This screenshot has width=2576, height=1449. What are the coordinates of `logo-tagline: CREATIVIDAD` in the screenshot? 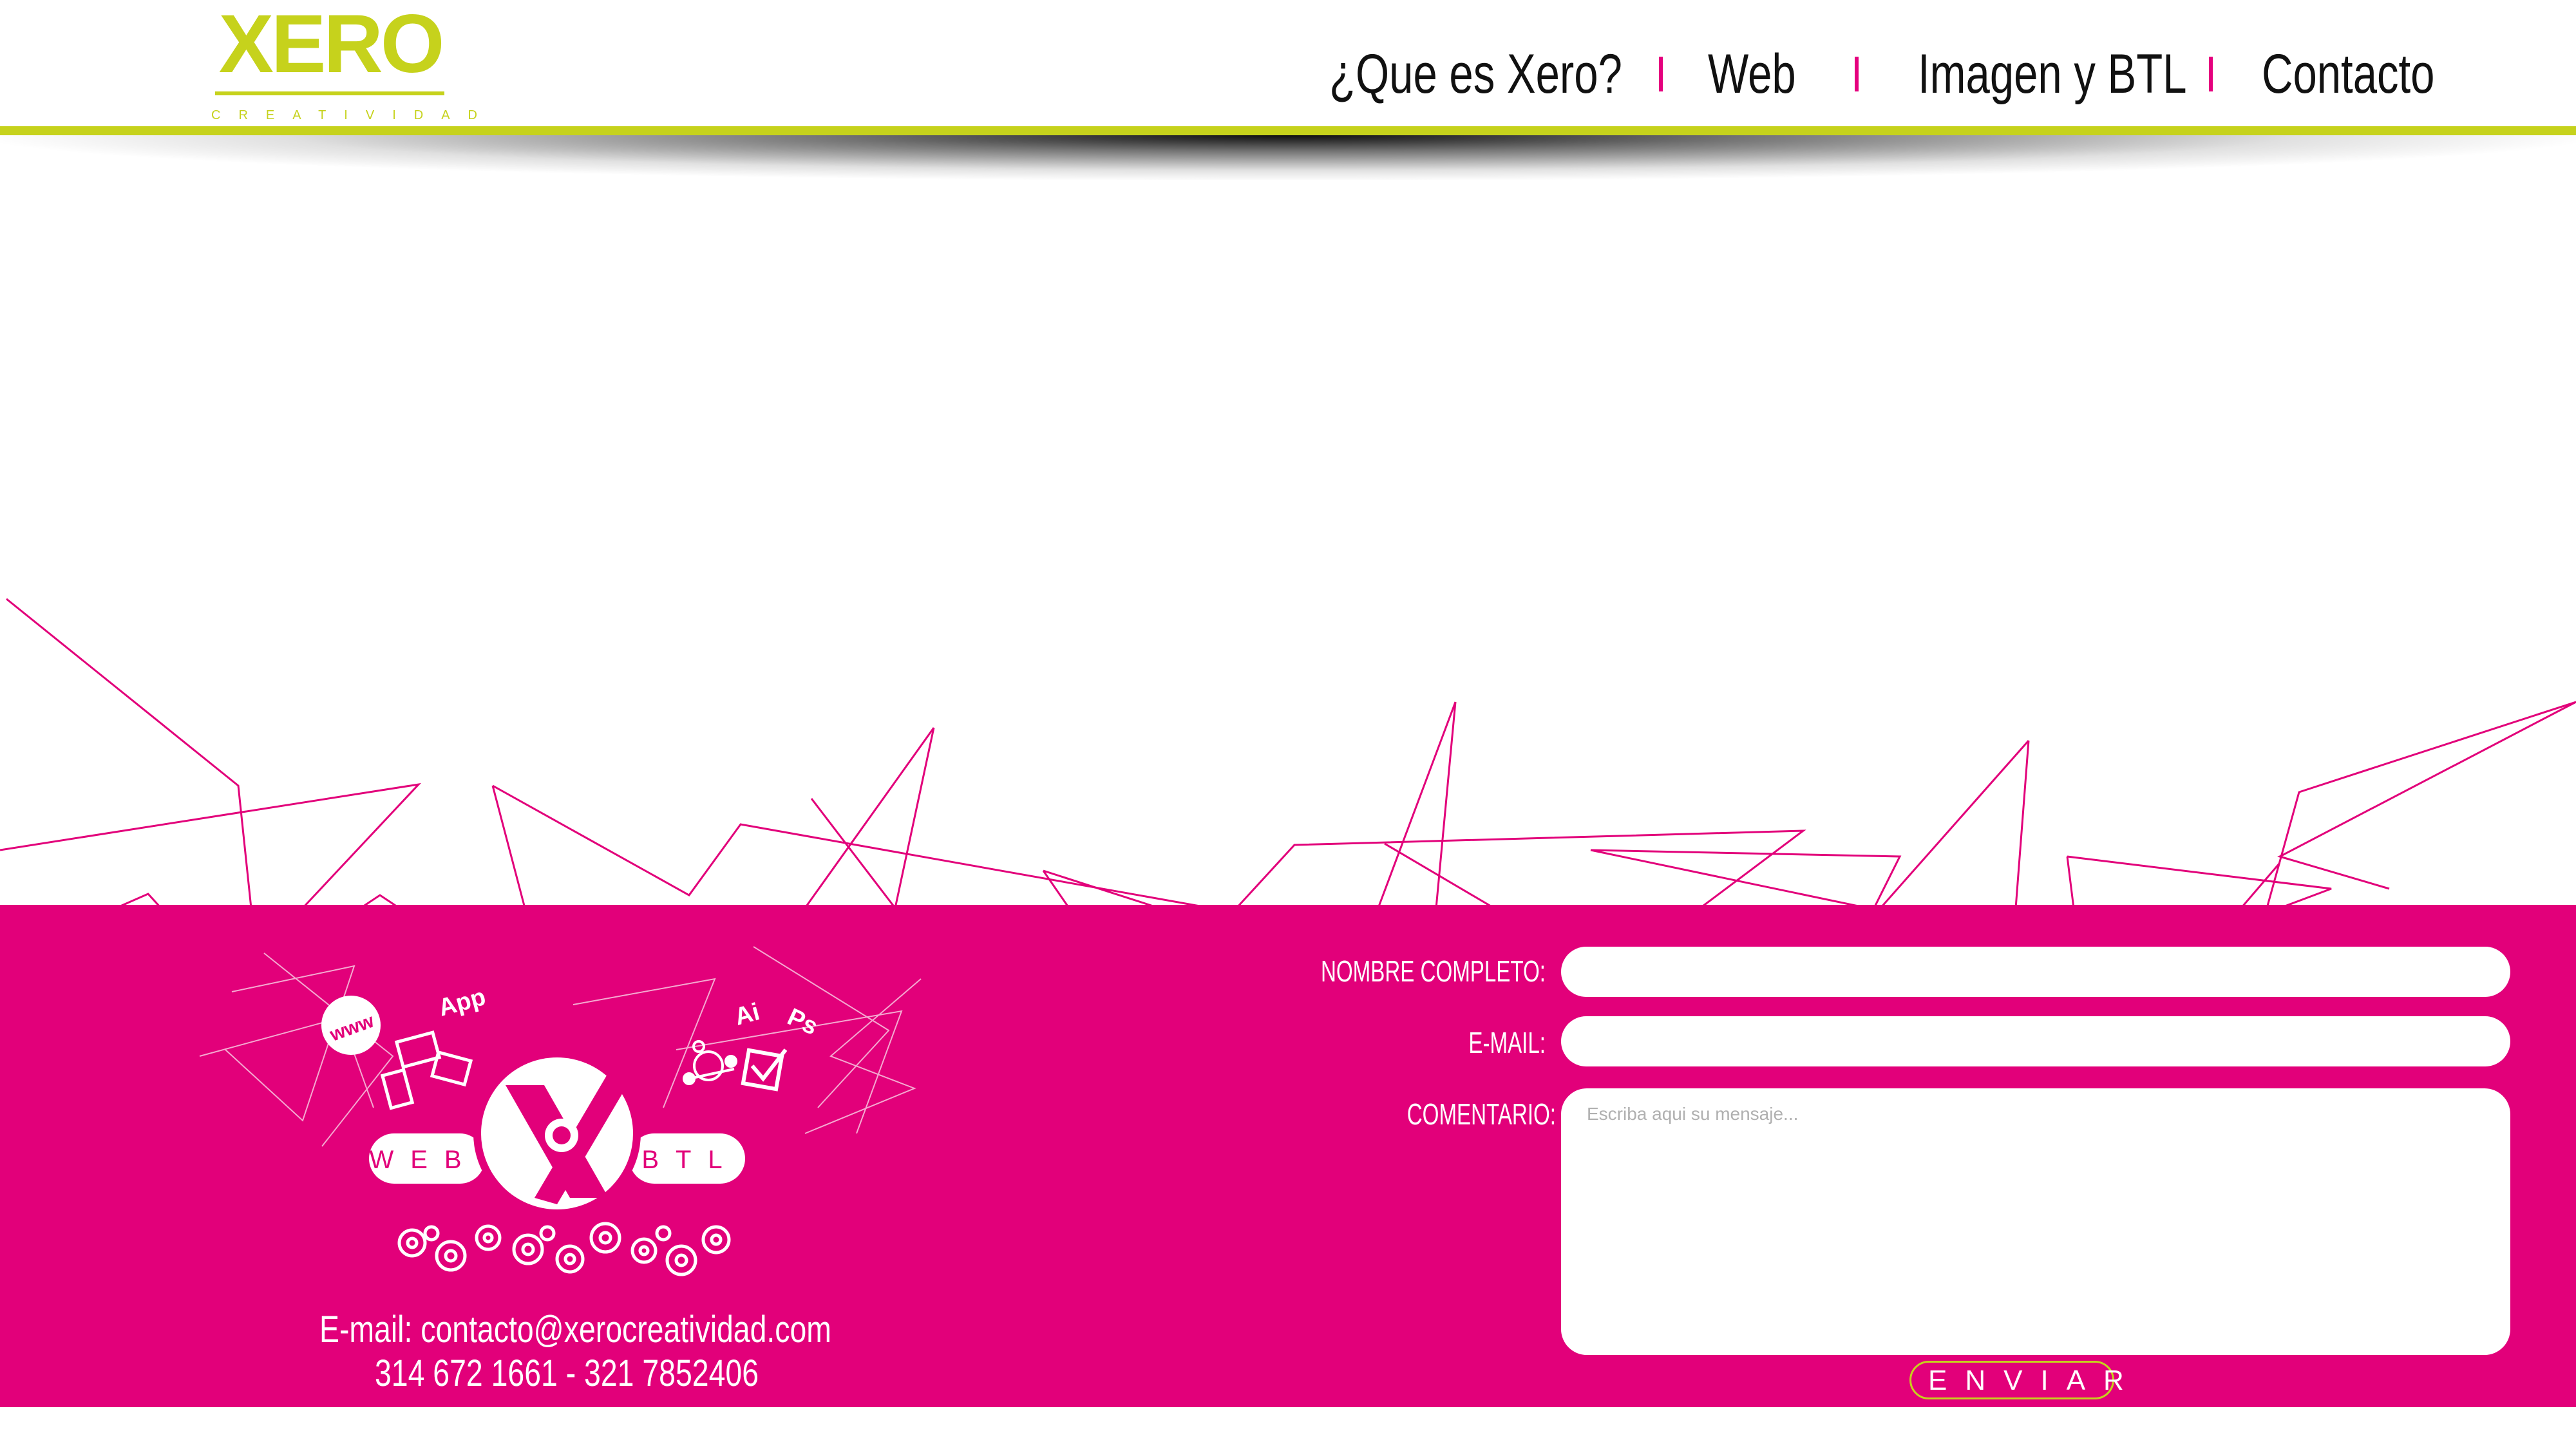 It's located at (353, 115).